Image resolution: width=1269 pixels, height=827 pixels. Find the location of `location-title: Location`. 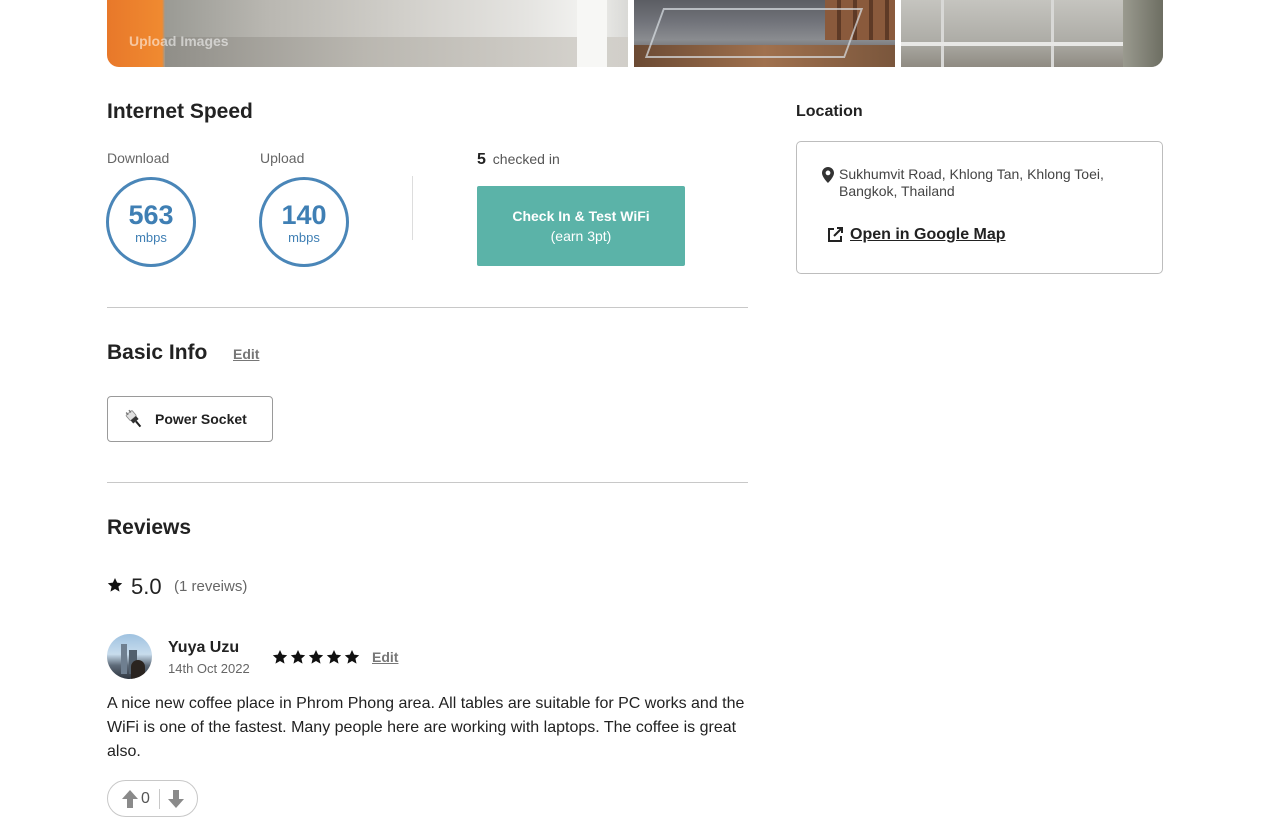

location-title: Location is located at coordinates (829, 111).